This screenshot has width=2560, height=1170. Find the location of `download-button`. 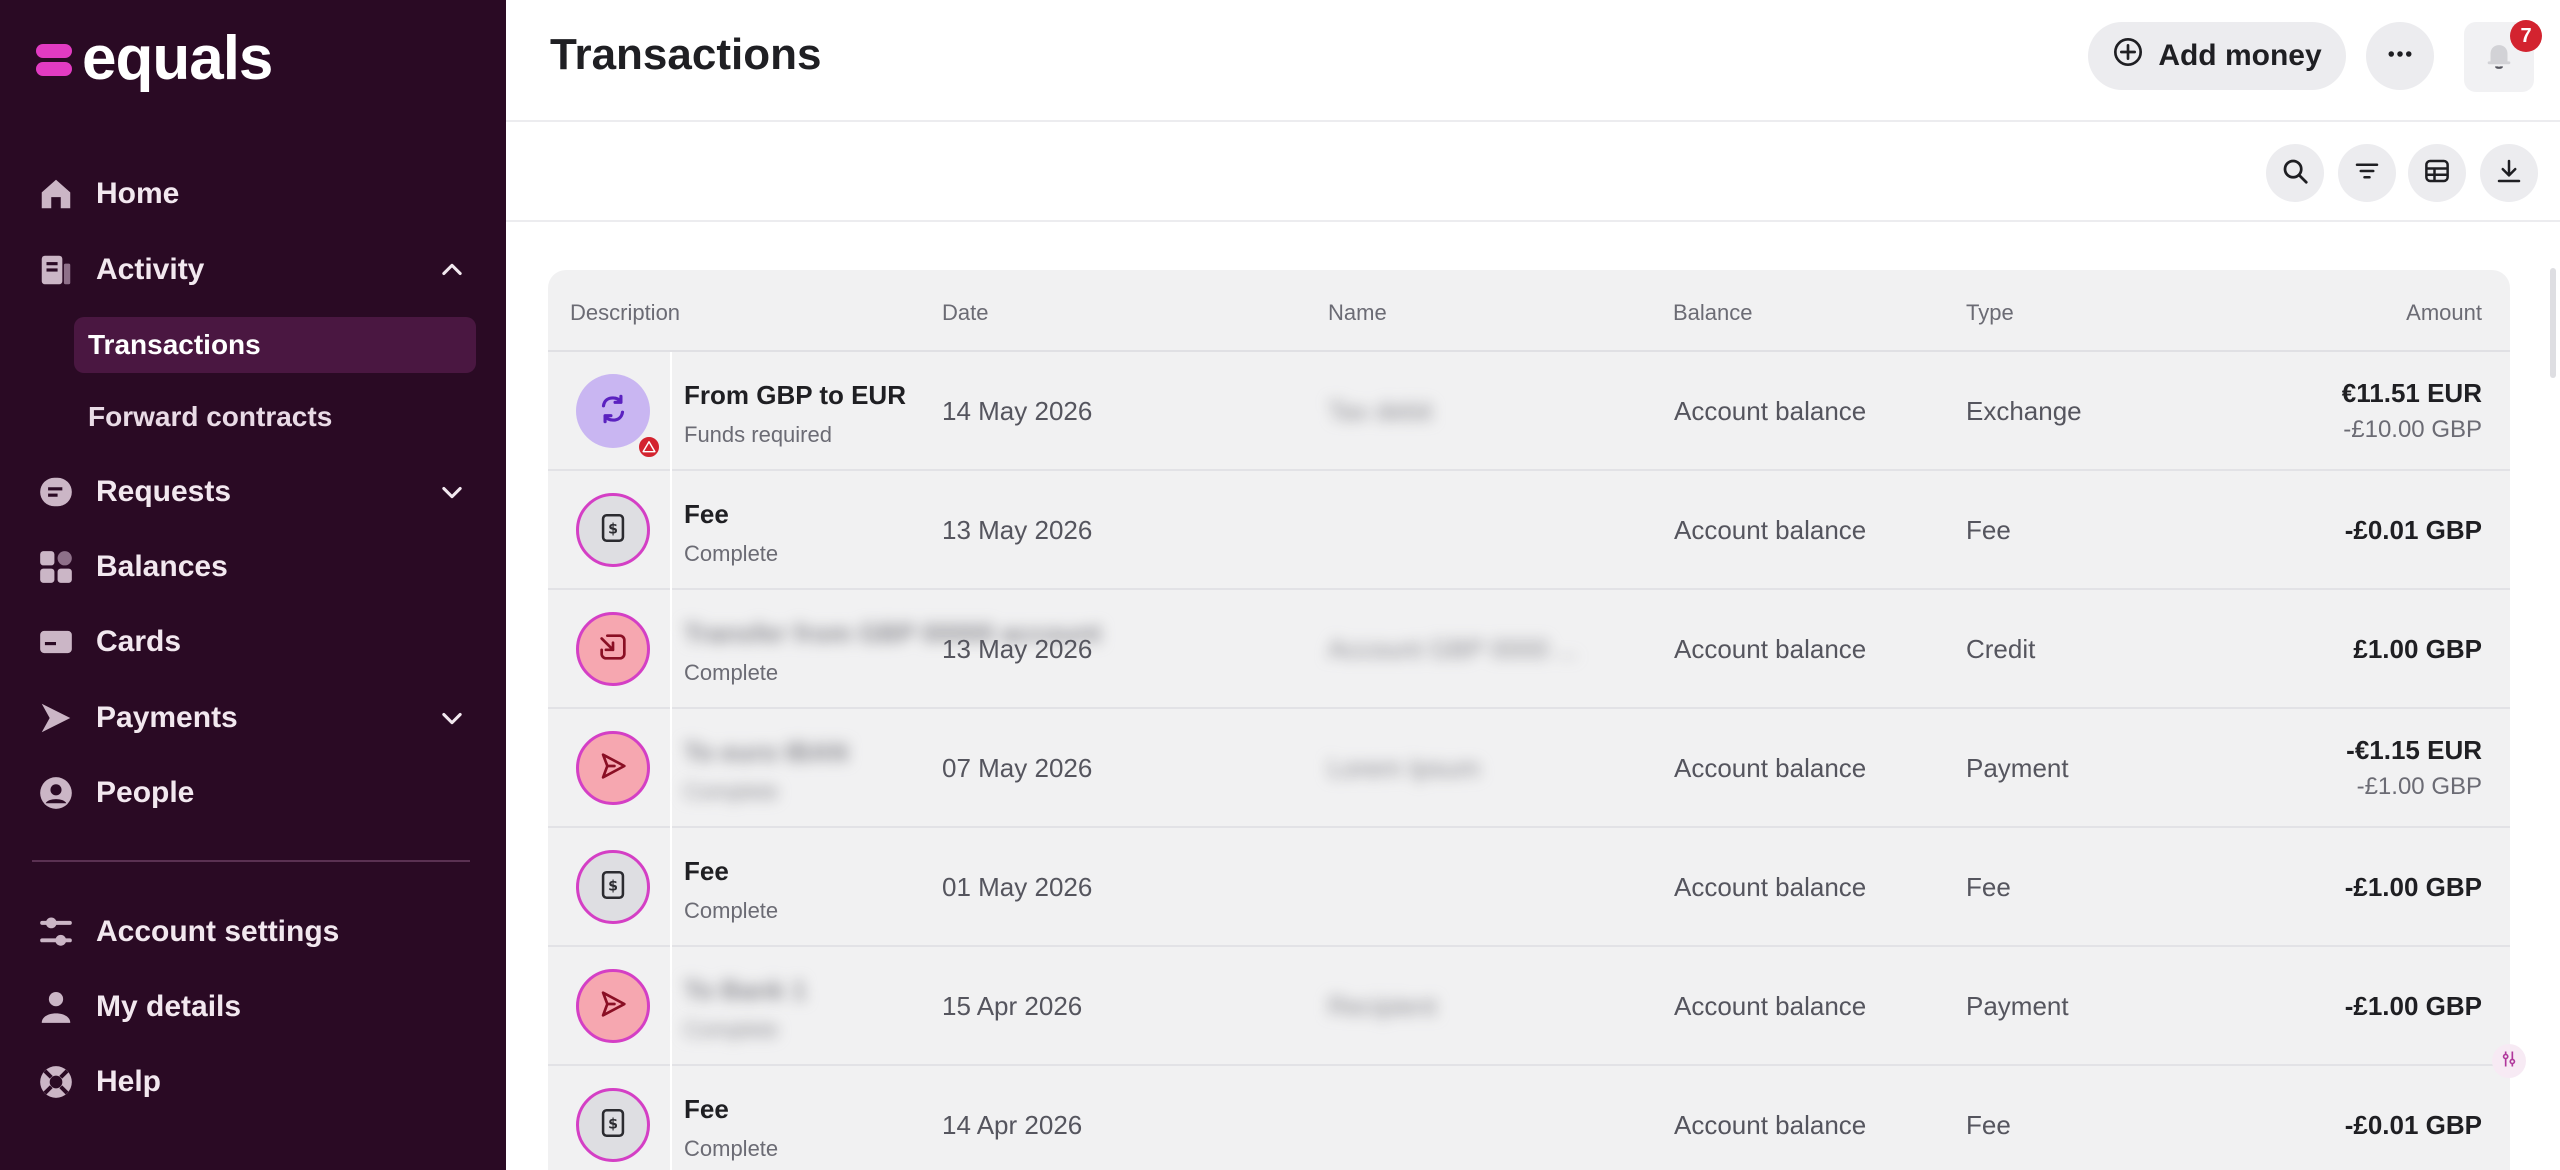

download-button is located at coordinates (2509, 173).